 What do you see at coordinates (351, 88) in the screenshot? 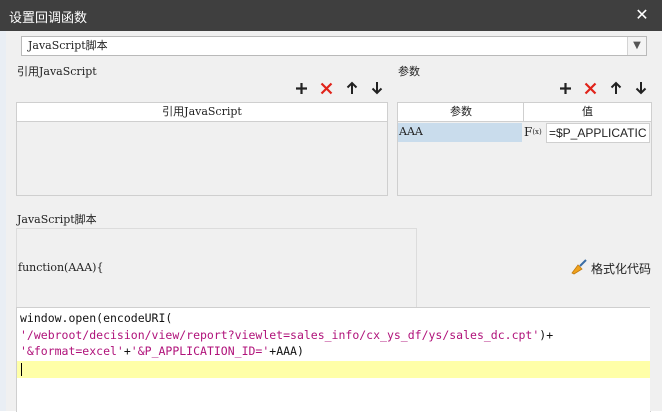
I see `move-up-icon` at bounding box center [351, 88].